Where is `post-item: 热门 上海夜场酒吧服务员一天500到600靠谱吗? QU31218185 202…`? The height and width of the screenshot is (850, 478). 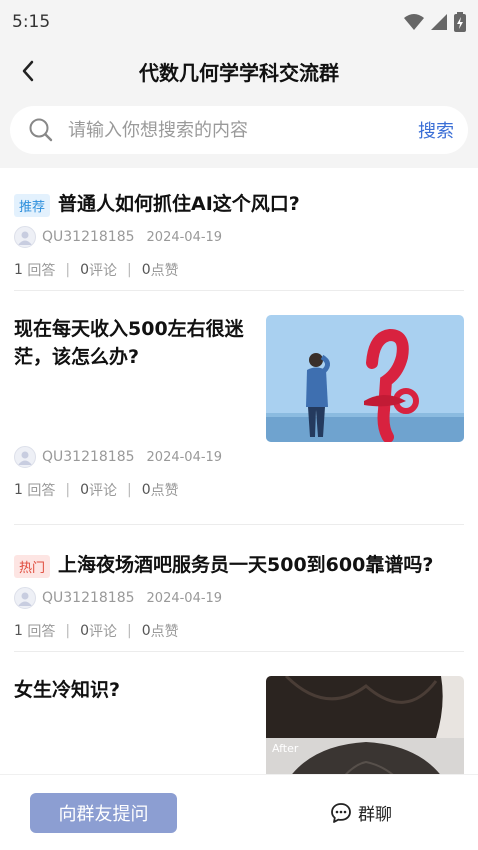 post-item: 热门 上海夜场酒吧服务员一天500到600靠谱吗? QU31218185 202… is located at coordinates (239, 588).